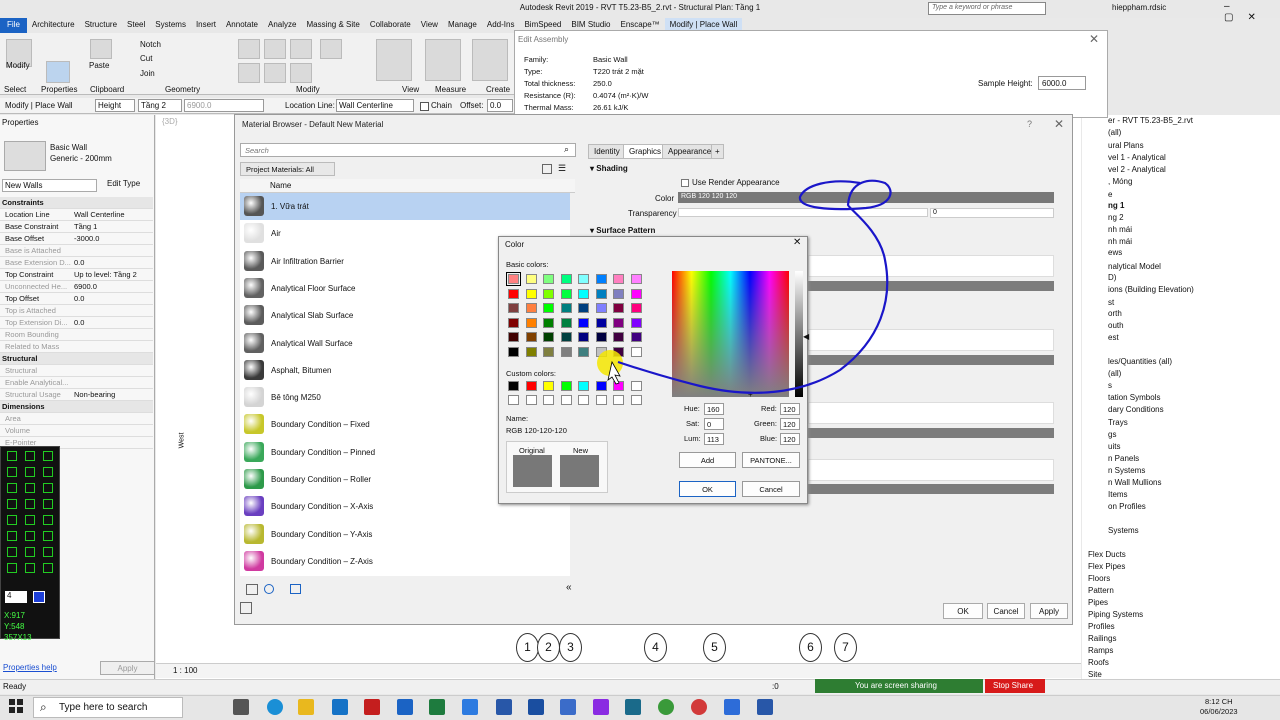 This screenshot has height=720, width=1280. Describe the element at coordinates (1094, 39) in the screenshot. I see `close-icon: ✕` at that location.